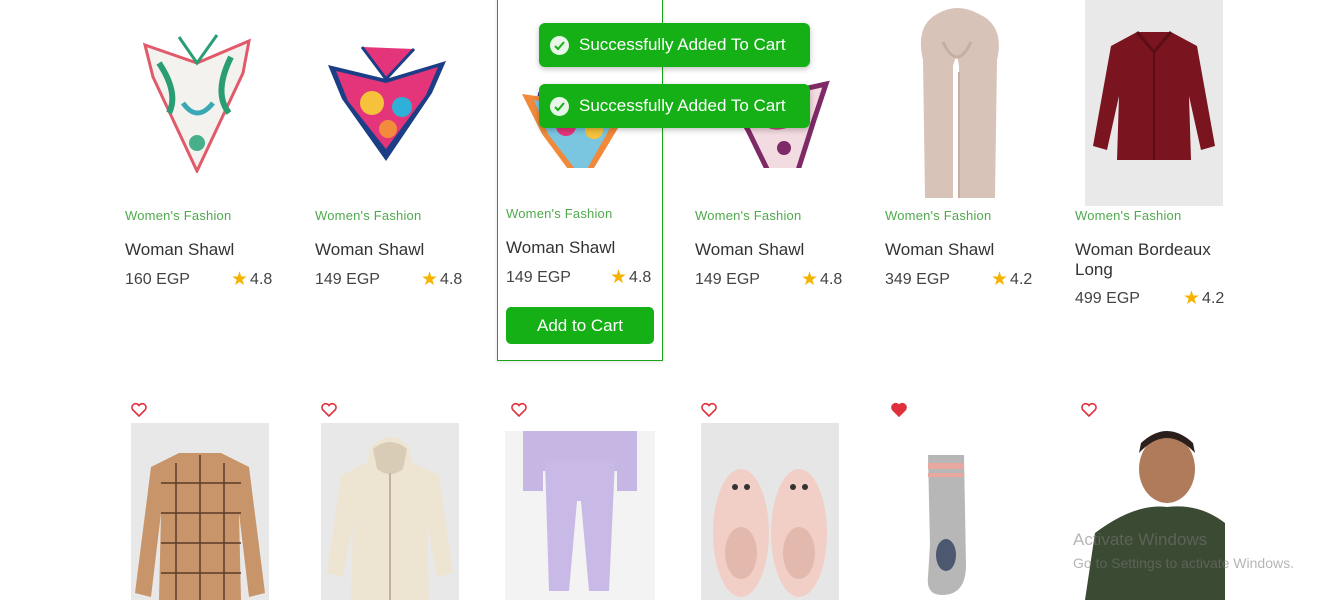 This screenshot has height=600, width=1342. I want to click on man-tshirt-icon, so click(1150, 511).